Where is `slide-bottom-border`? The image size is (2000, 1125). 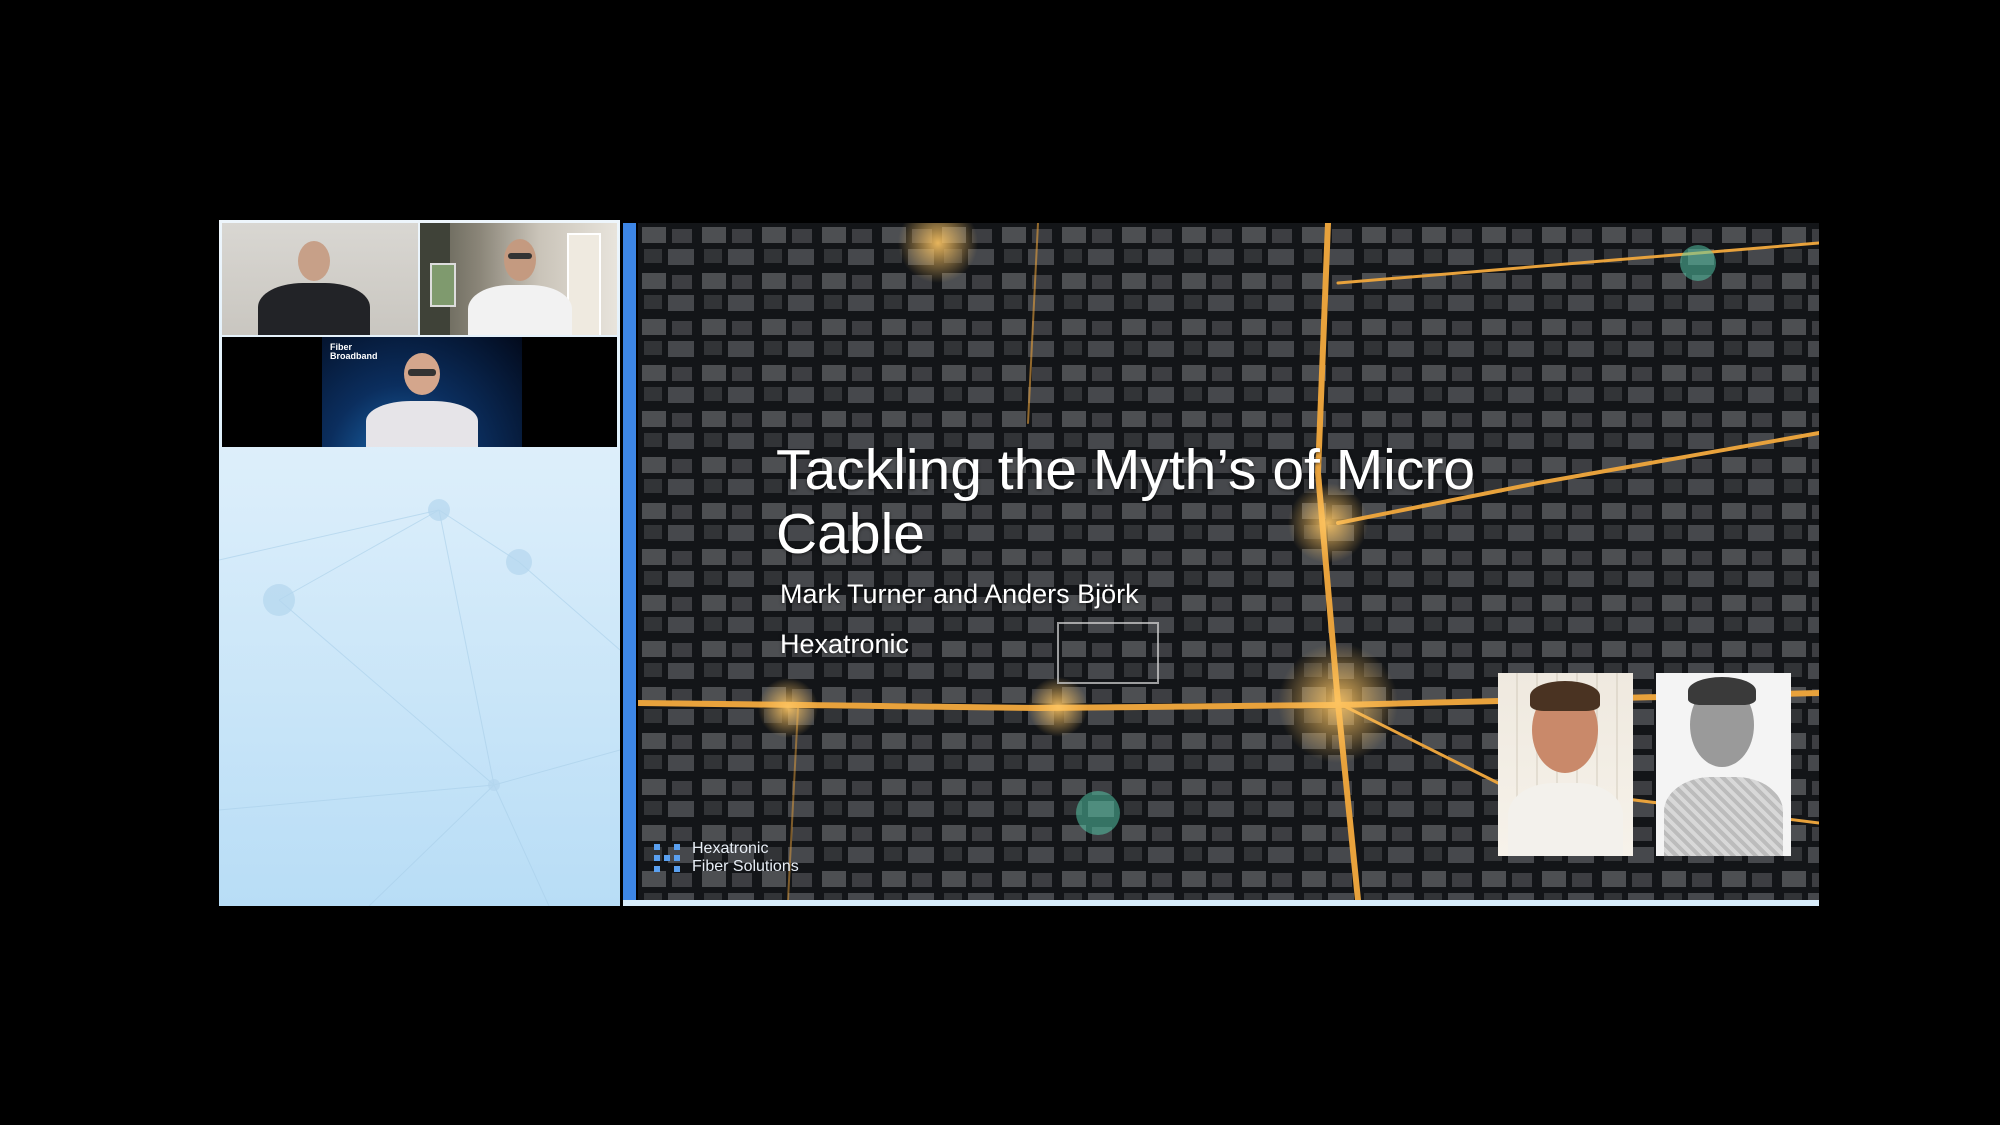 slide-bottom-border is located at coordinates (1221, 903).